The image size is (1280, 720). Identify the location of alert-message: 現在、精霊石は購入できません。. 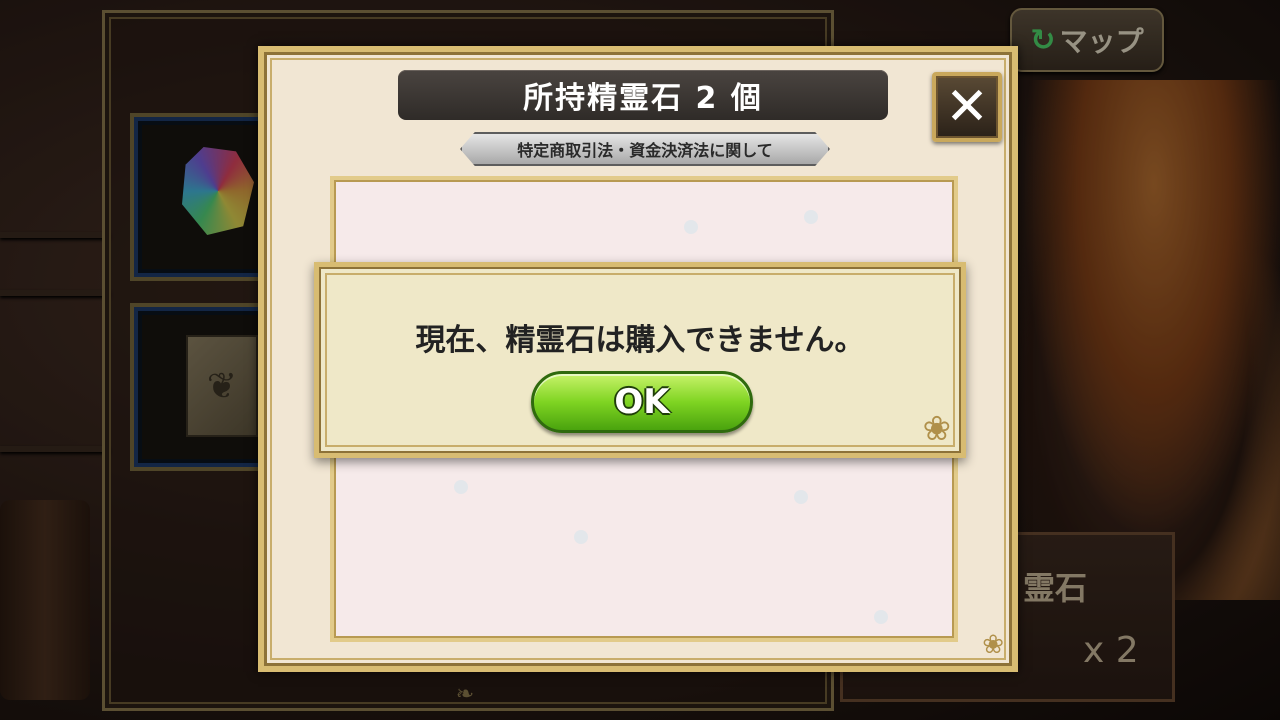
(640, 340).